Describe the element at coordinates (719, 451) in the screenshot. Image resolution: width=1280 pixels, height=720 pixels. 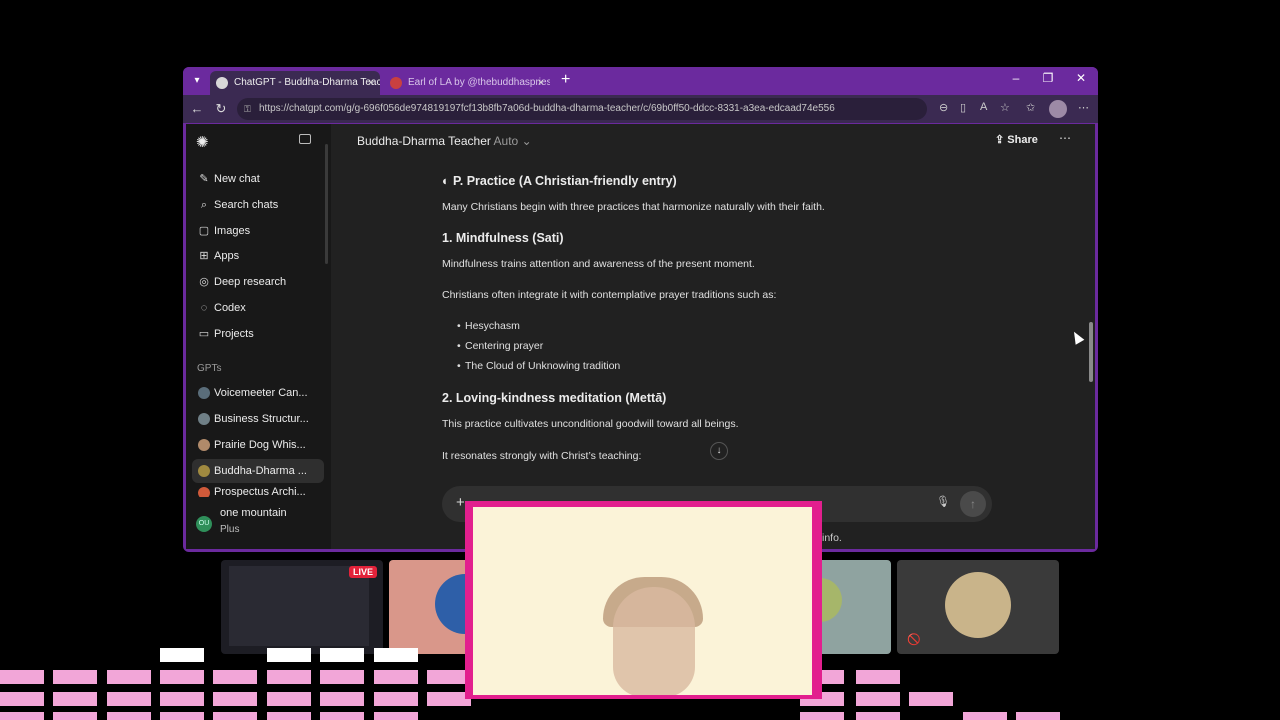
I see `scroll-to-bottom-button: ↓` at that location.